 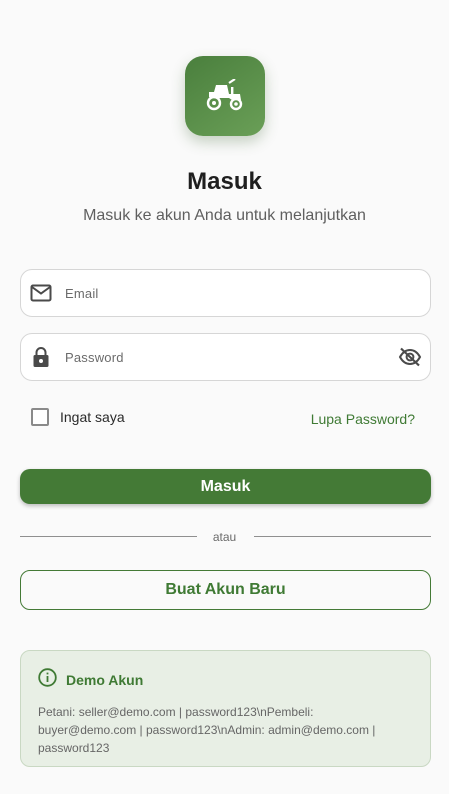 What do you see at coordinates (410, 357) in the screenshot?
I see `visibility-off-icon` at bounding box center [410, 357].